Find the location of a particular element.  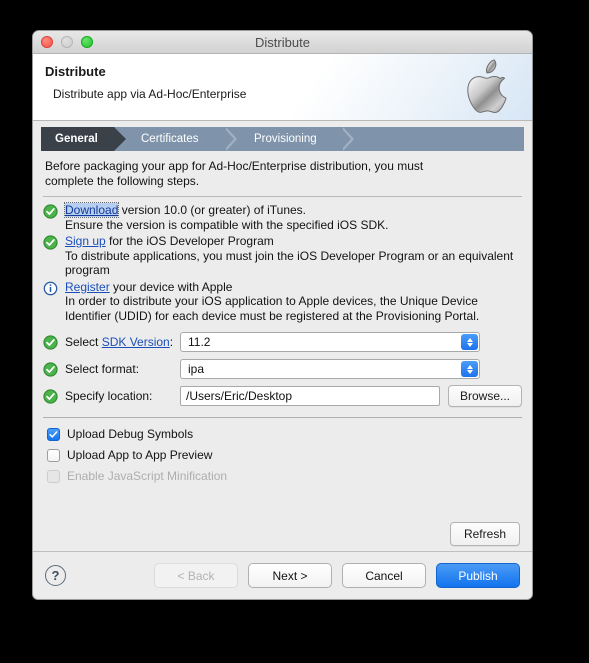

download-rest: version 10.0 (or greater) of iTunes. is located at coordinates (212, 210).